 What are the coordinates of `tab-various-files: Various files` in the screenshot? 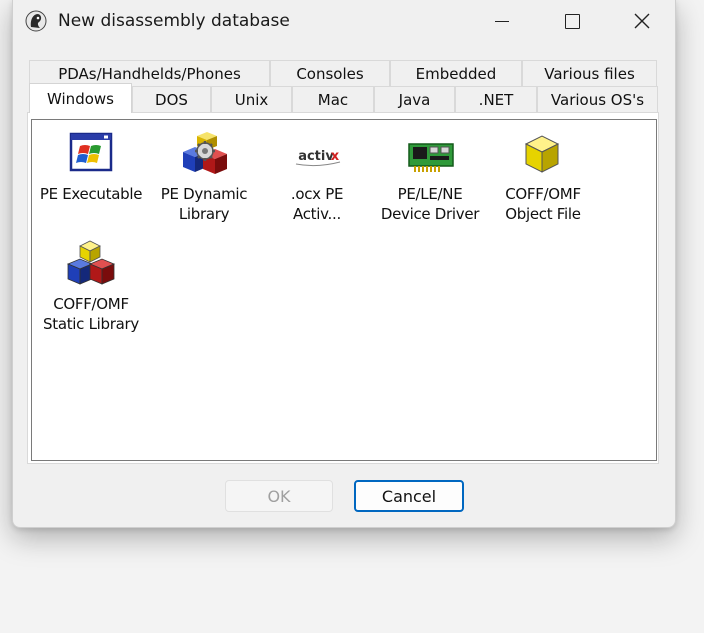 It's located at (589, 73).